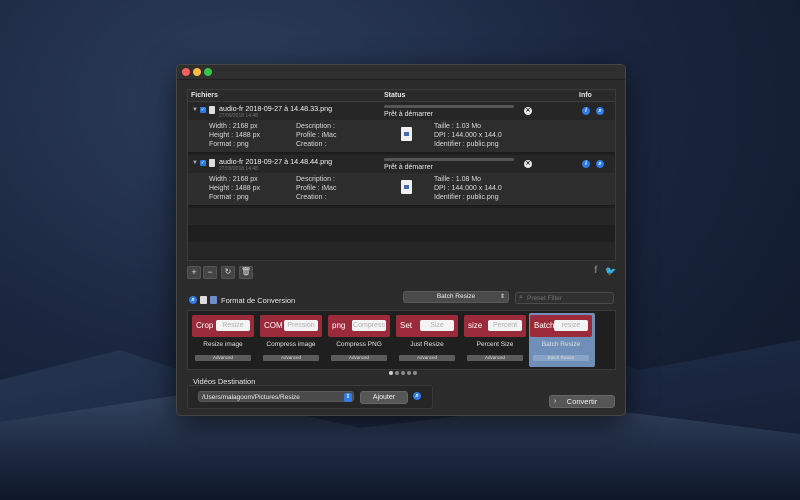 Image resolution: width=800 pixels, height=500 pixels. I want to click on preset-label: Compress PNG, so click(359, 344).